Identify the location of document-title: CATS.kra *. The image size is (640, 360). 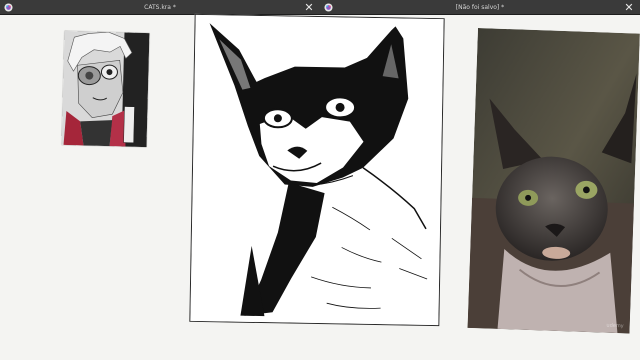
(160, 7).